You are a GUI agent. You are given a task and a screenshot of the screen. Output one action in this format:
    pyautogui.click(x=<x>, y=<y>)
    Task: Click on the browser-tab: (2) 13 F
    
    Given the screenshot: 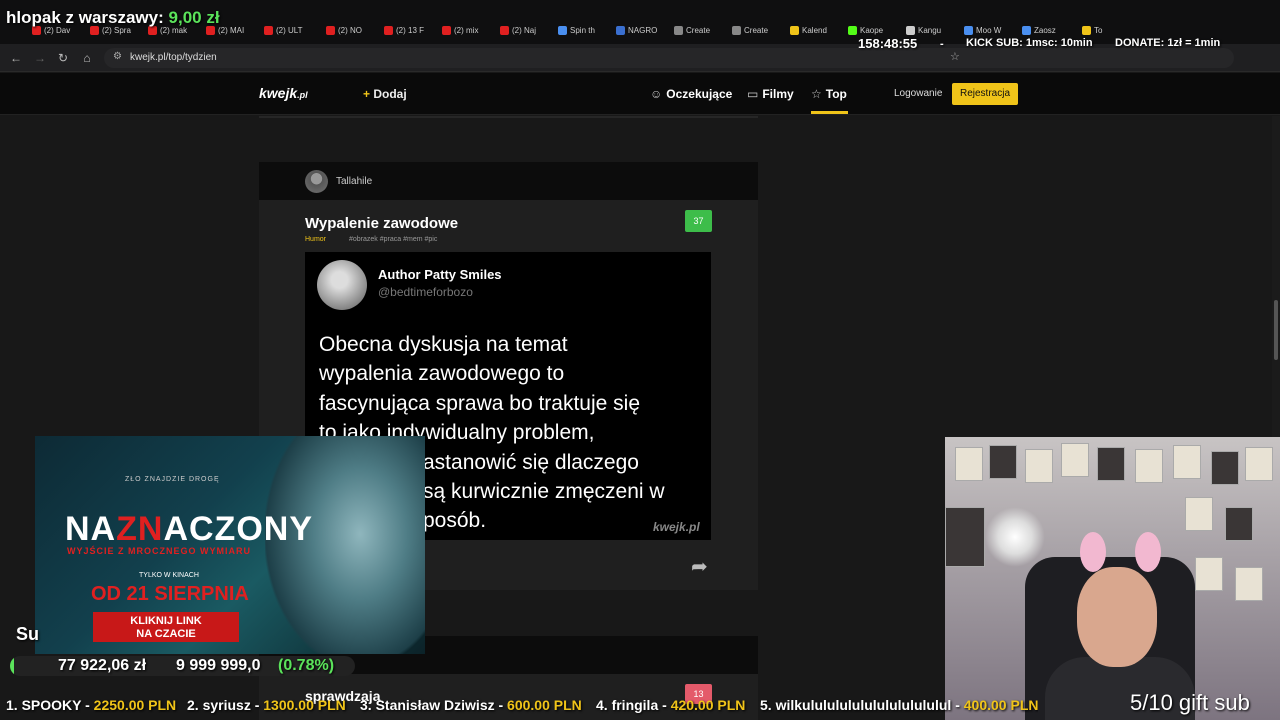 What is the action you would take?
    pyautogui.click(x=411, y=30)
    